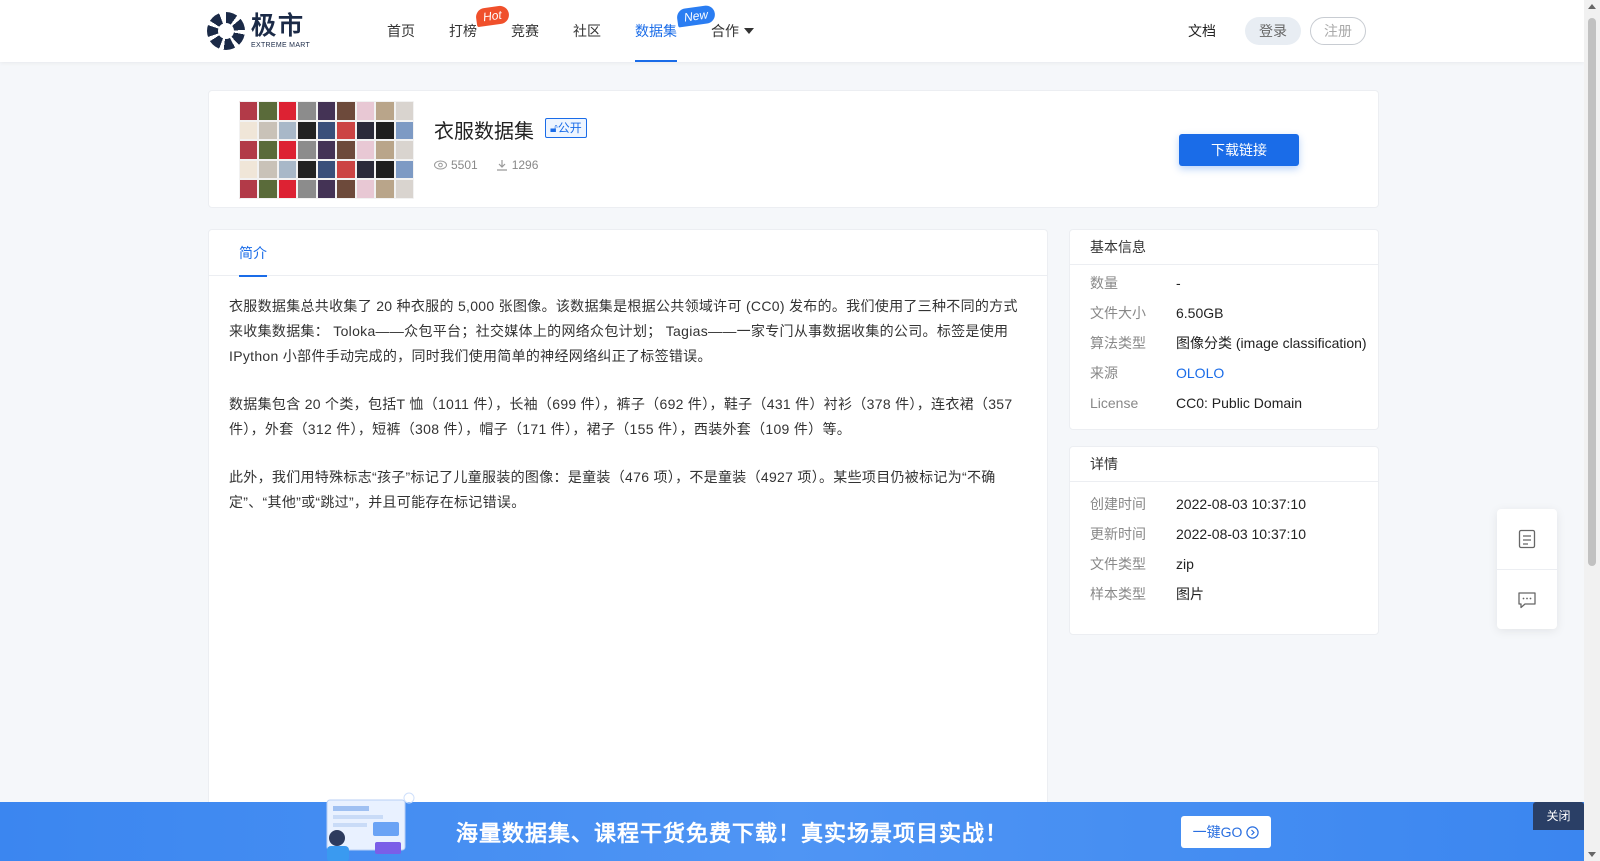 The width and height of the screenshot is (1600, 861). Describe the element at coordinates (253, 253) in the screenshot. I see `tab-intro: 简介` at that location.